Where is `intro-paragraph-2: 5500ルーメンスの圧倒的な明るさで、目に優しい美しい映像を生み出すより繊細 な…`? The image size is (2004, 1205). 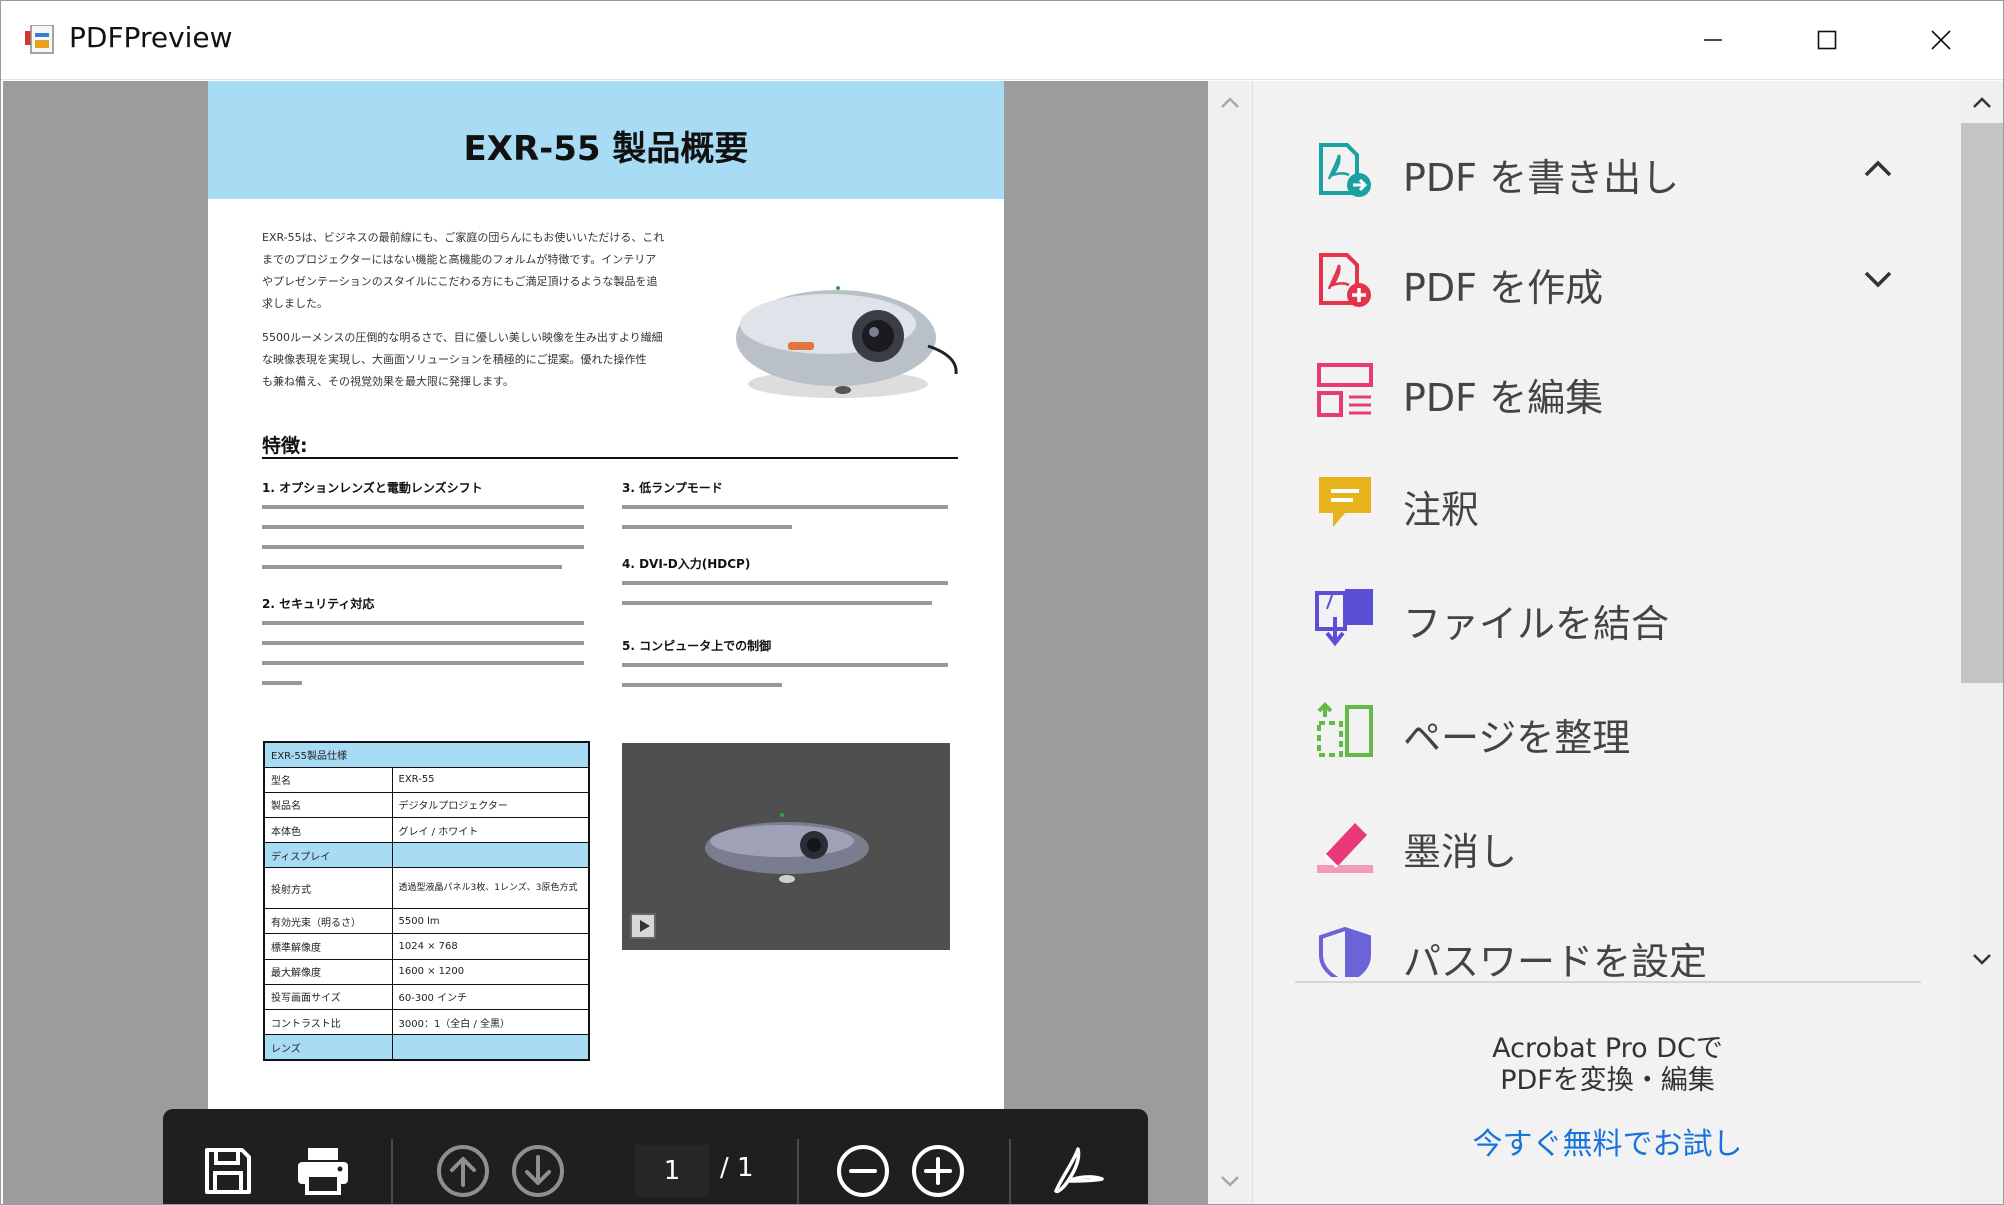 intro-paragraph-2: 5500ルーメンスの圧倒的な明るさで、目に優しい美しい映像を生み出すより繊細 な… is located at coordinates (492, 360).